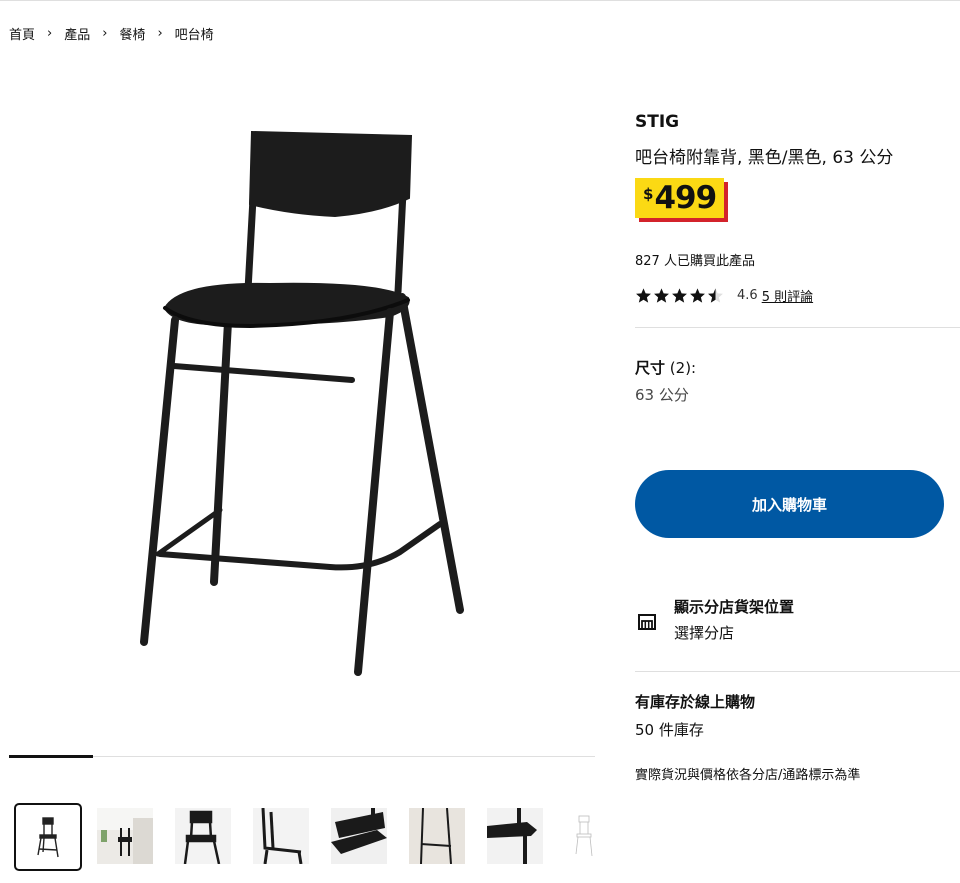 The width and height of the screenshot is (960, 883). What do you see at coordinates (695, 702) in the screenshot?
I see `stock-title: 有庫存於線上購物` at bounding box center [695, 702].